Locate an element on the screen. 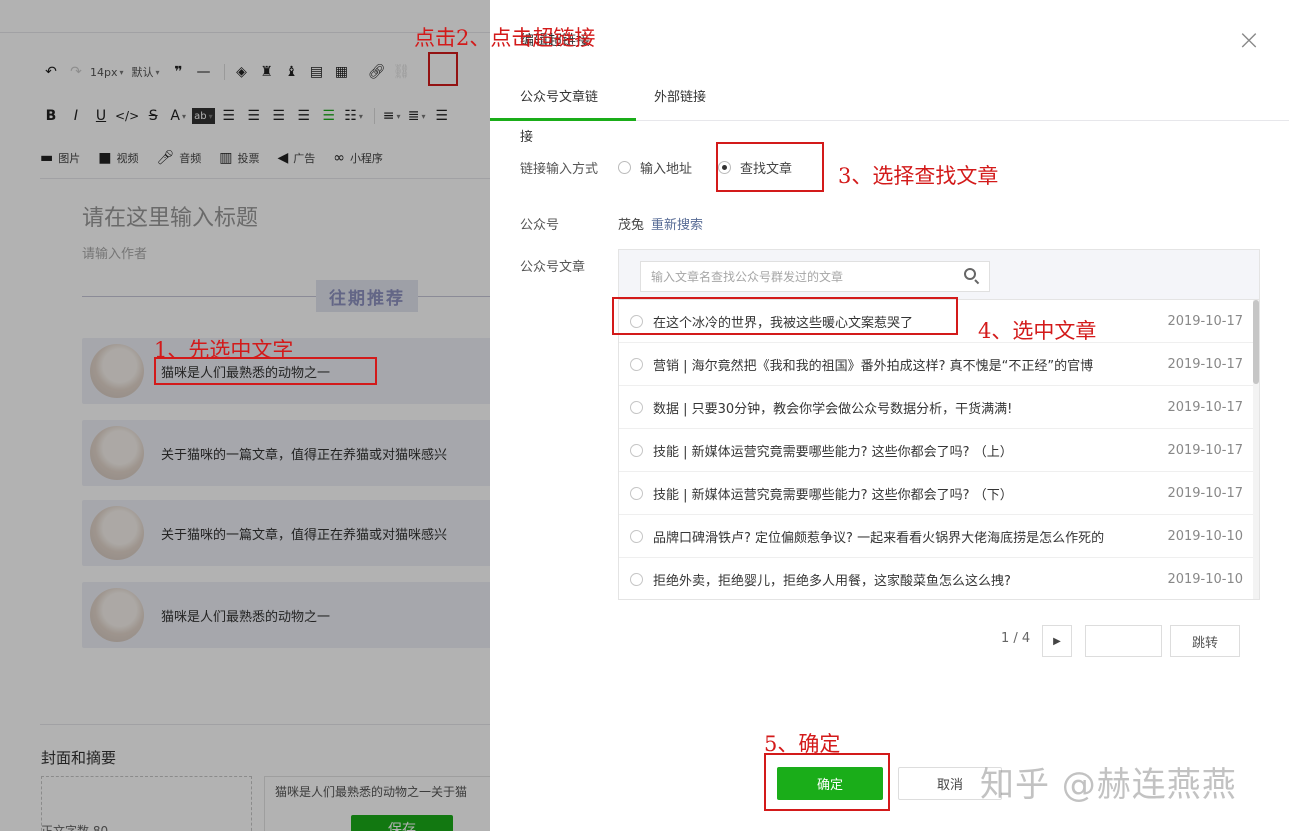 This screenshot has height=831, width=1289. chevron-right-icon: ▶ is located at coordinates (1057, 641).